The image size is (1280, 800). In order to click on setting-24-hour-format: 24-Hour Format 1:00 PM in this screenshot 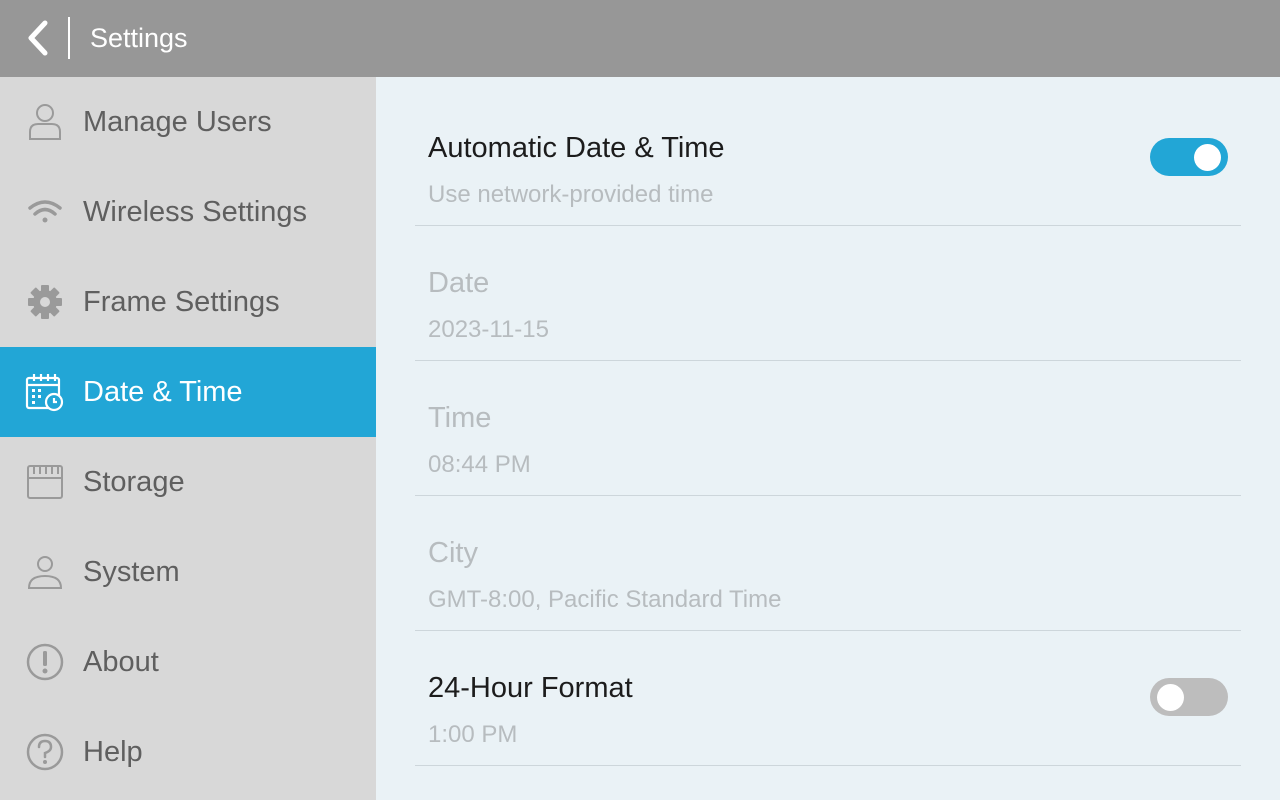, I will do `click(828, 698)`.